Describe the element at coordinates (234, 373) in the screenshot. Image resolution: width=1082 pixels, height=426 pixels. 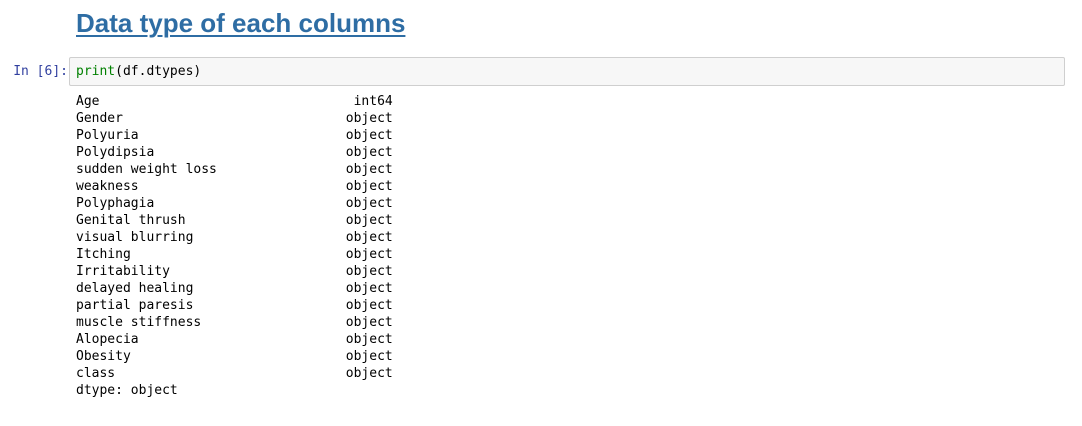
I see `output-row: class object` at that location.